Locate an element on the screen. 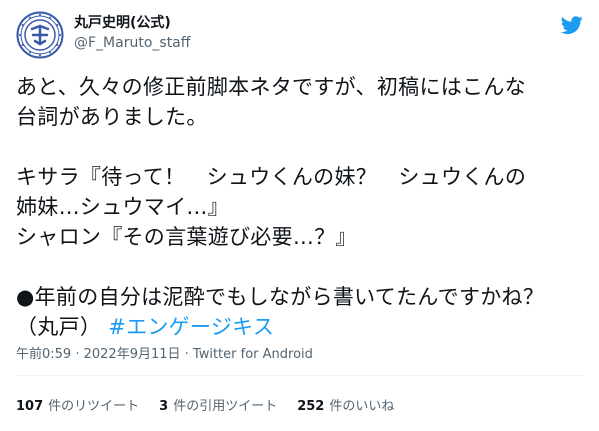  tweet-signature: （丸戸） is located at coordinates (59, 327).